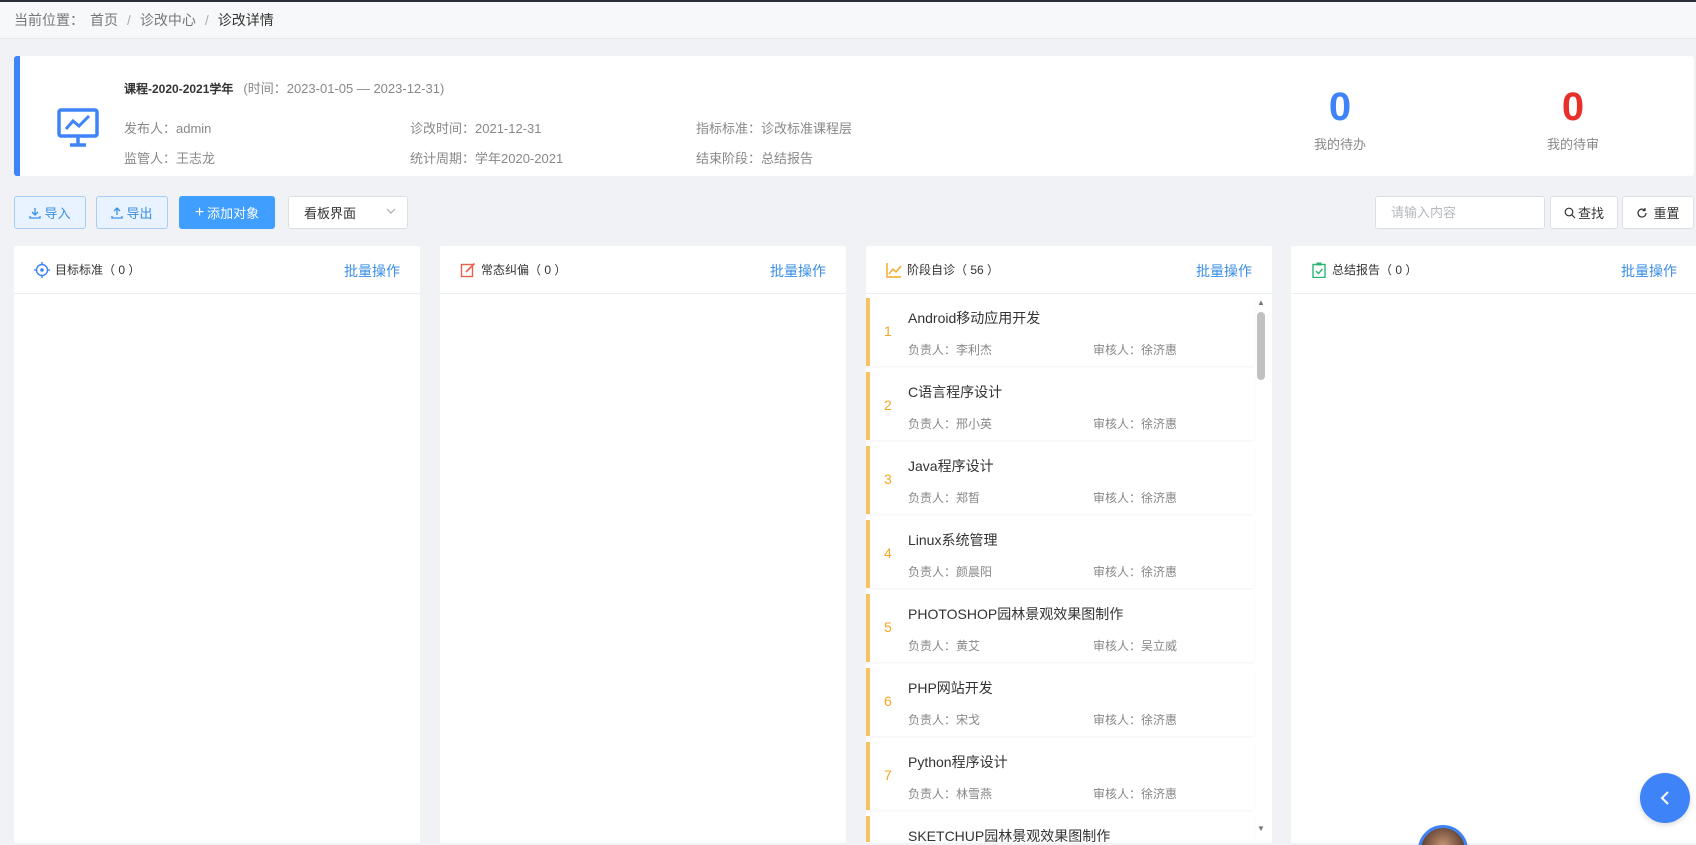 The height and width of the screenshot is (845, 1696). I want to click on item-index: 6, so click(888, 701).